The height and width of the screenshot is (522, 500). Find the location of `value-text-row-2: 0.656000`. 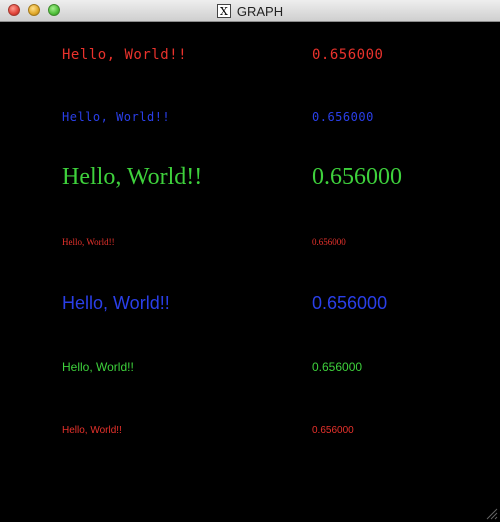

value-text-row-2: 0.656000 is located at coordinates (343, 117).